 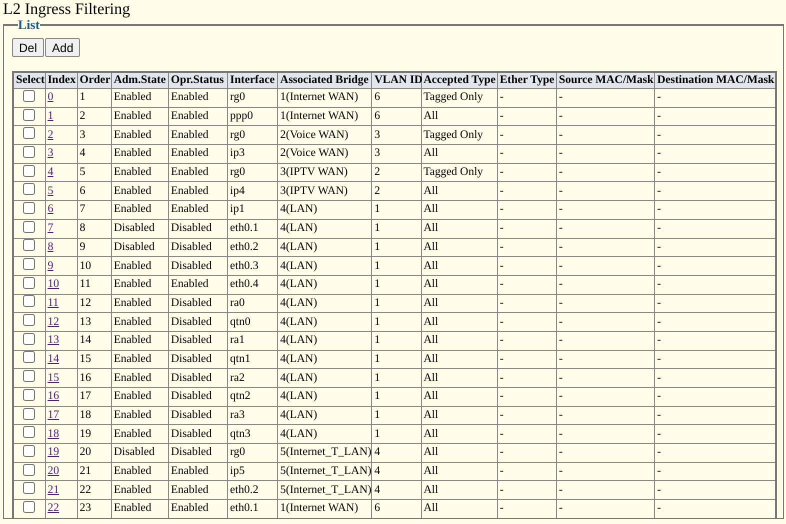 I want to click on table-cell: 9, so click(x=94, y=247).